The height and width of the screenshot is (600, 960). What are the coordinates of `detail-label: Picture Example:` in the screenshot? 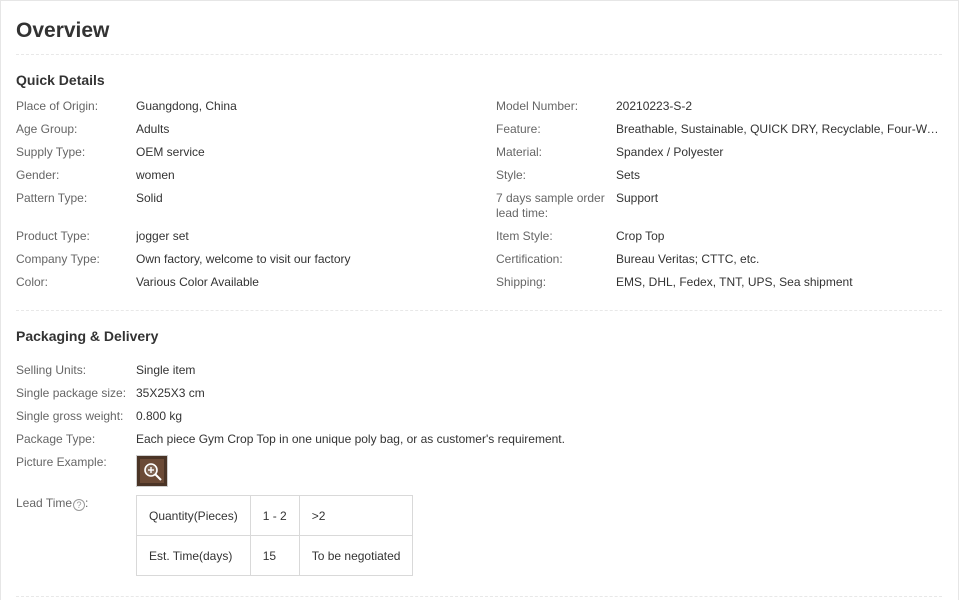 It's located at (61, 462).